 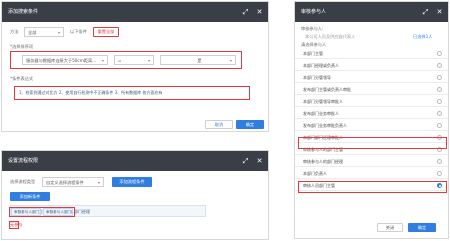 What do you see at coordinates (134, 60) in the screenshot?
I see `condition-operator-select: = ▾` at bounding box center [134, 60].